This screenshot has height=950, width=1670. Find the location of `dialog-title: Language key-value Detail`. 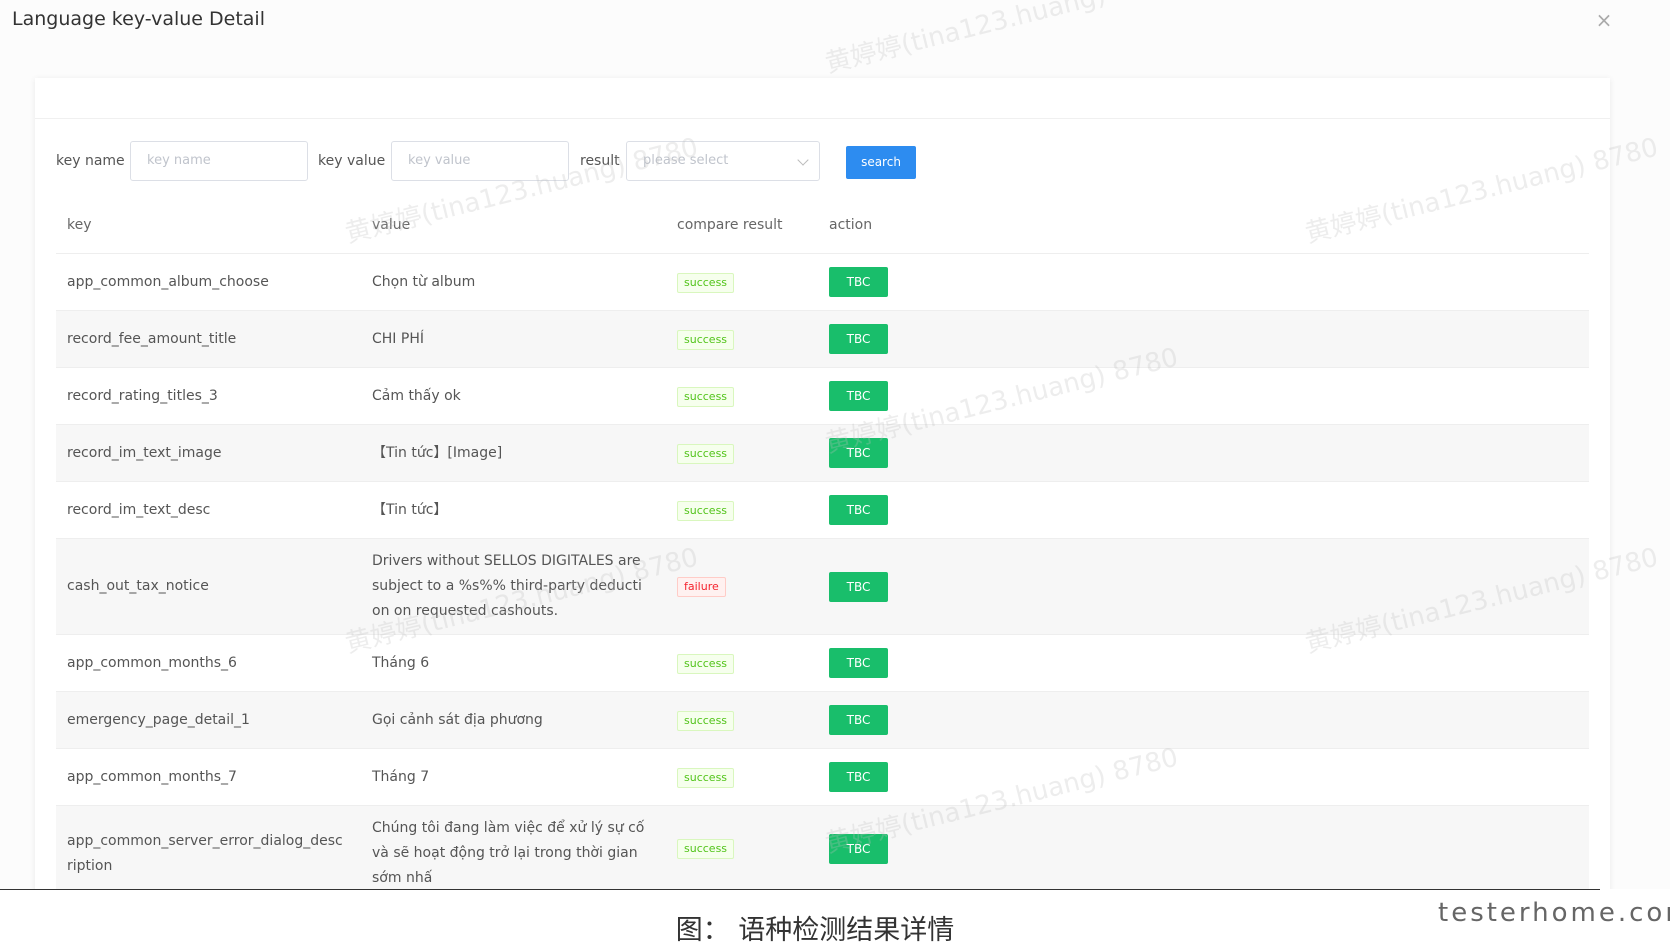

dialog-title: Language key-value Detail is located at coordinates (138, 19).